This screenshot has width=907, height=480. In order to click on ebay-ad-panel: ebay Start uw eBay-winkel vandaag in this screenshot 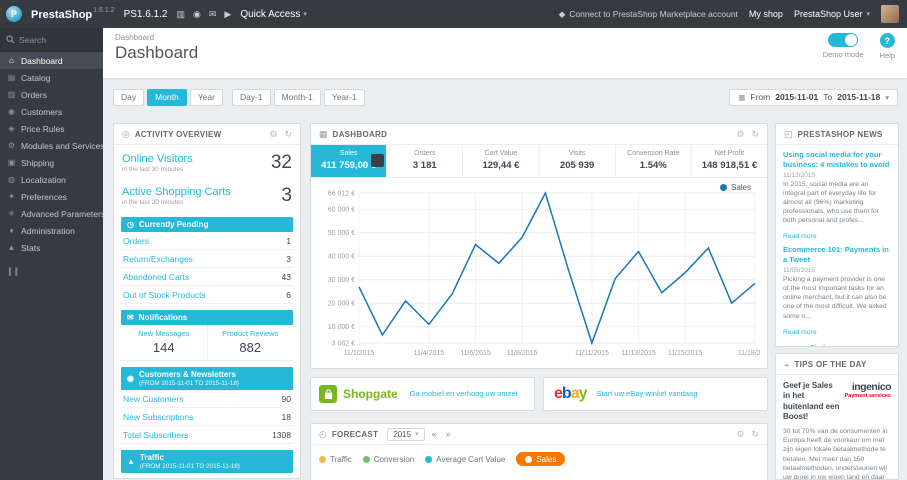, I will do `click(655, 394)`.